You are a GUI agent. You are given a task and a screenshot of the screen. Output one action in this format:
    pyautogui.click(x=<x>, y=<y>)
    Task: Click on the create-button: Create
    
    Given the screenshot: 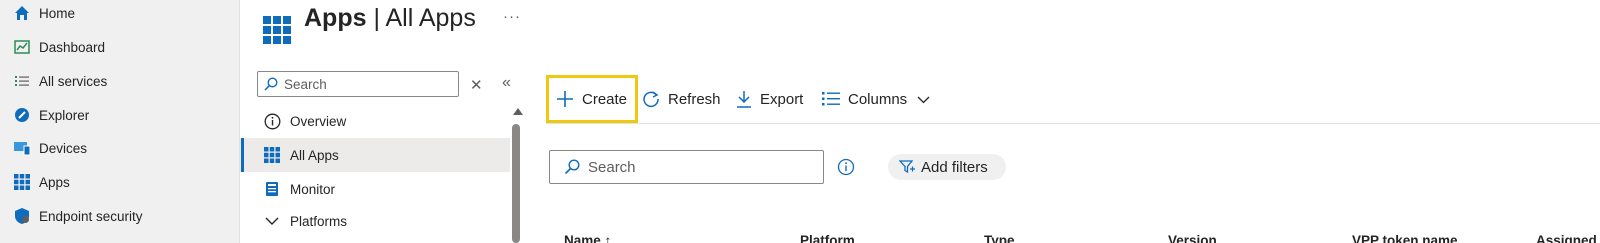 What is the action you would take?
    pyautogui.click(x=591, y=99)
    